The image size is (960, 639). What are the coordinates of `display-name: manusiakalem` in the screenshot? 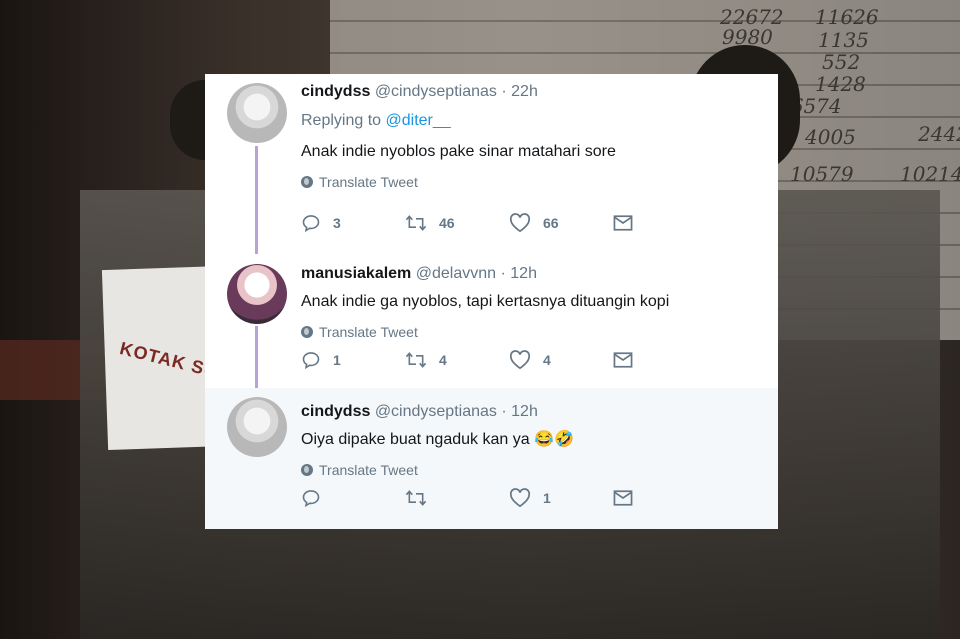 It's located at (356, 273).